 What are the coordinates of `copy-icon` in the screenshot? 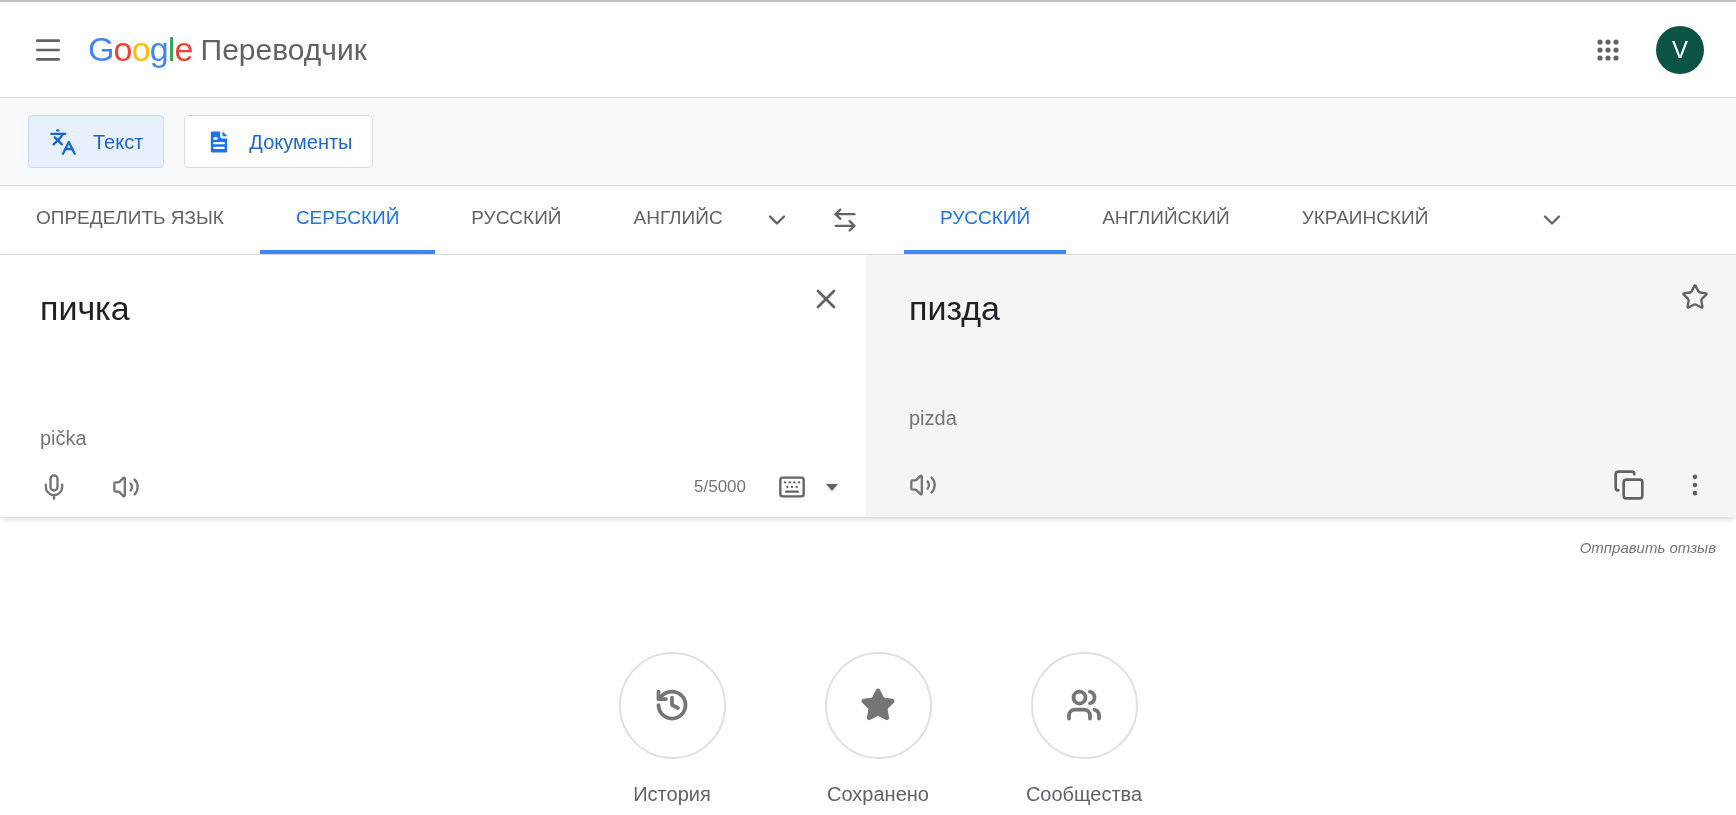 It's located at (1629, 485).